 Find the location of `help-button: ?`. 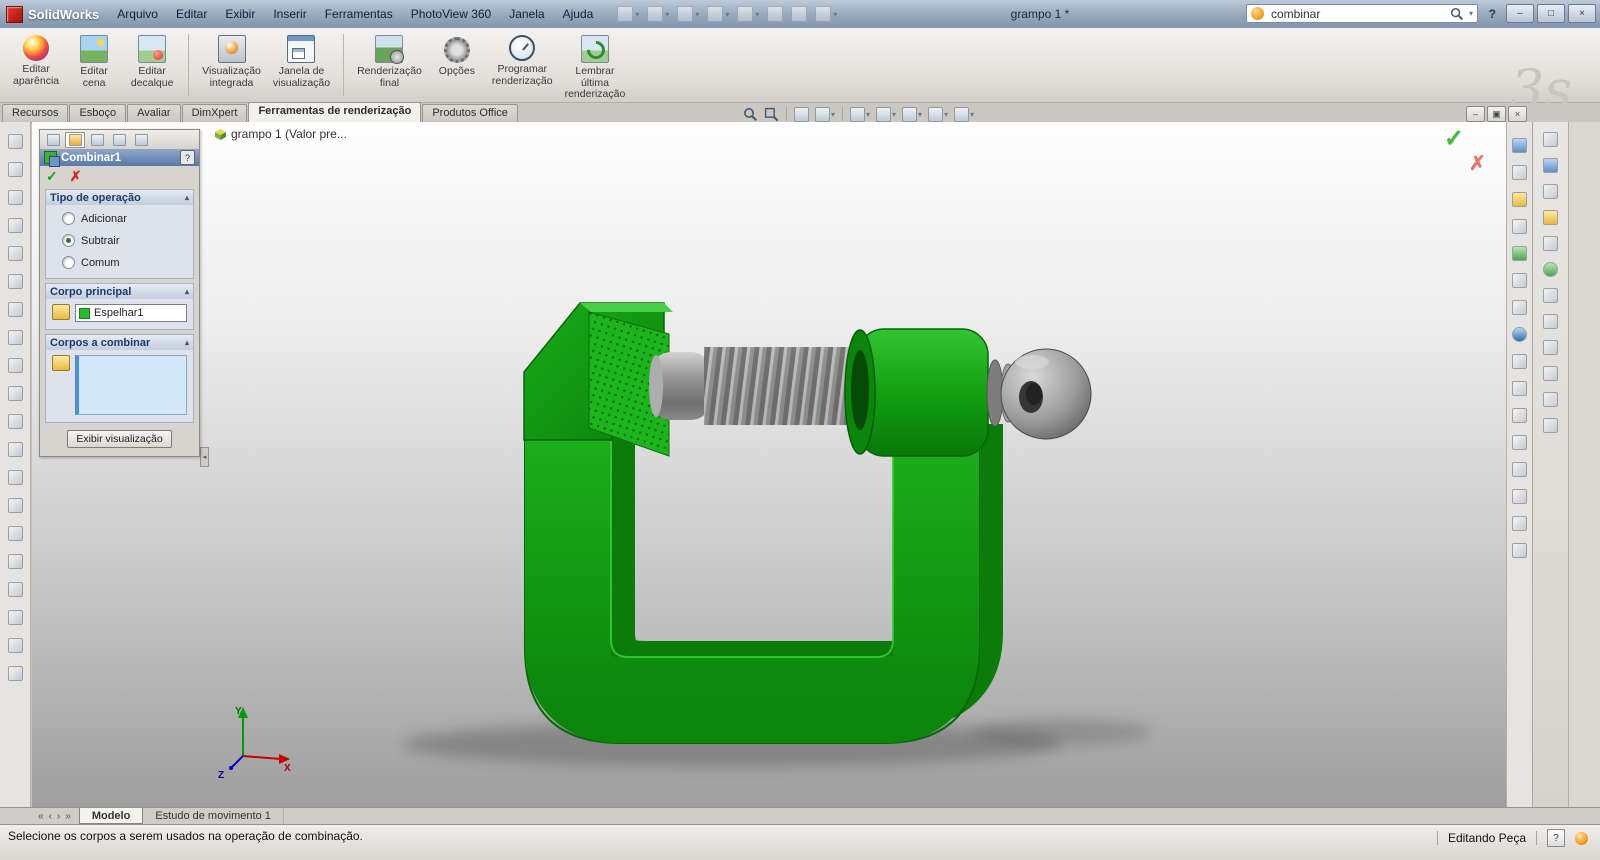

help-button: ? is located at coordinates (1492, 14).